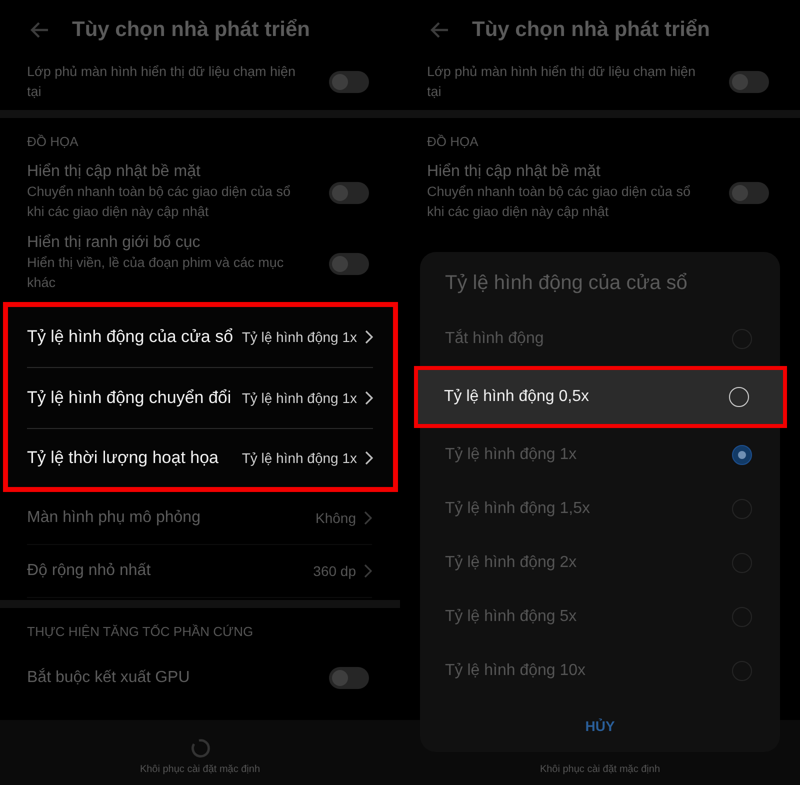 This screenshot has width=800, height=785. What do you see at coordinates (742, 455) in the screenshot?
I see `radio-button` at bounding box center [742, 455].